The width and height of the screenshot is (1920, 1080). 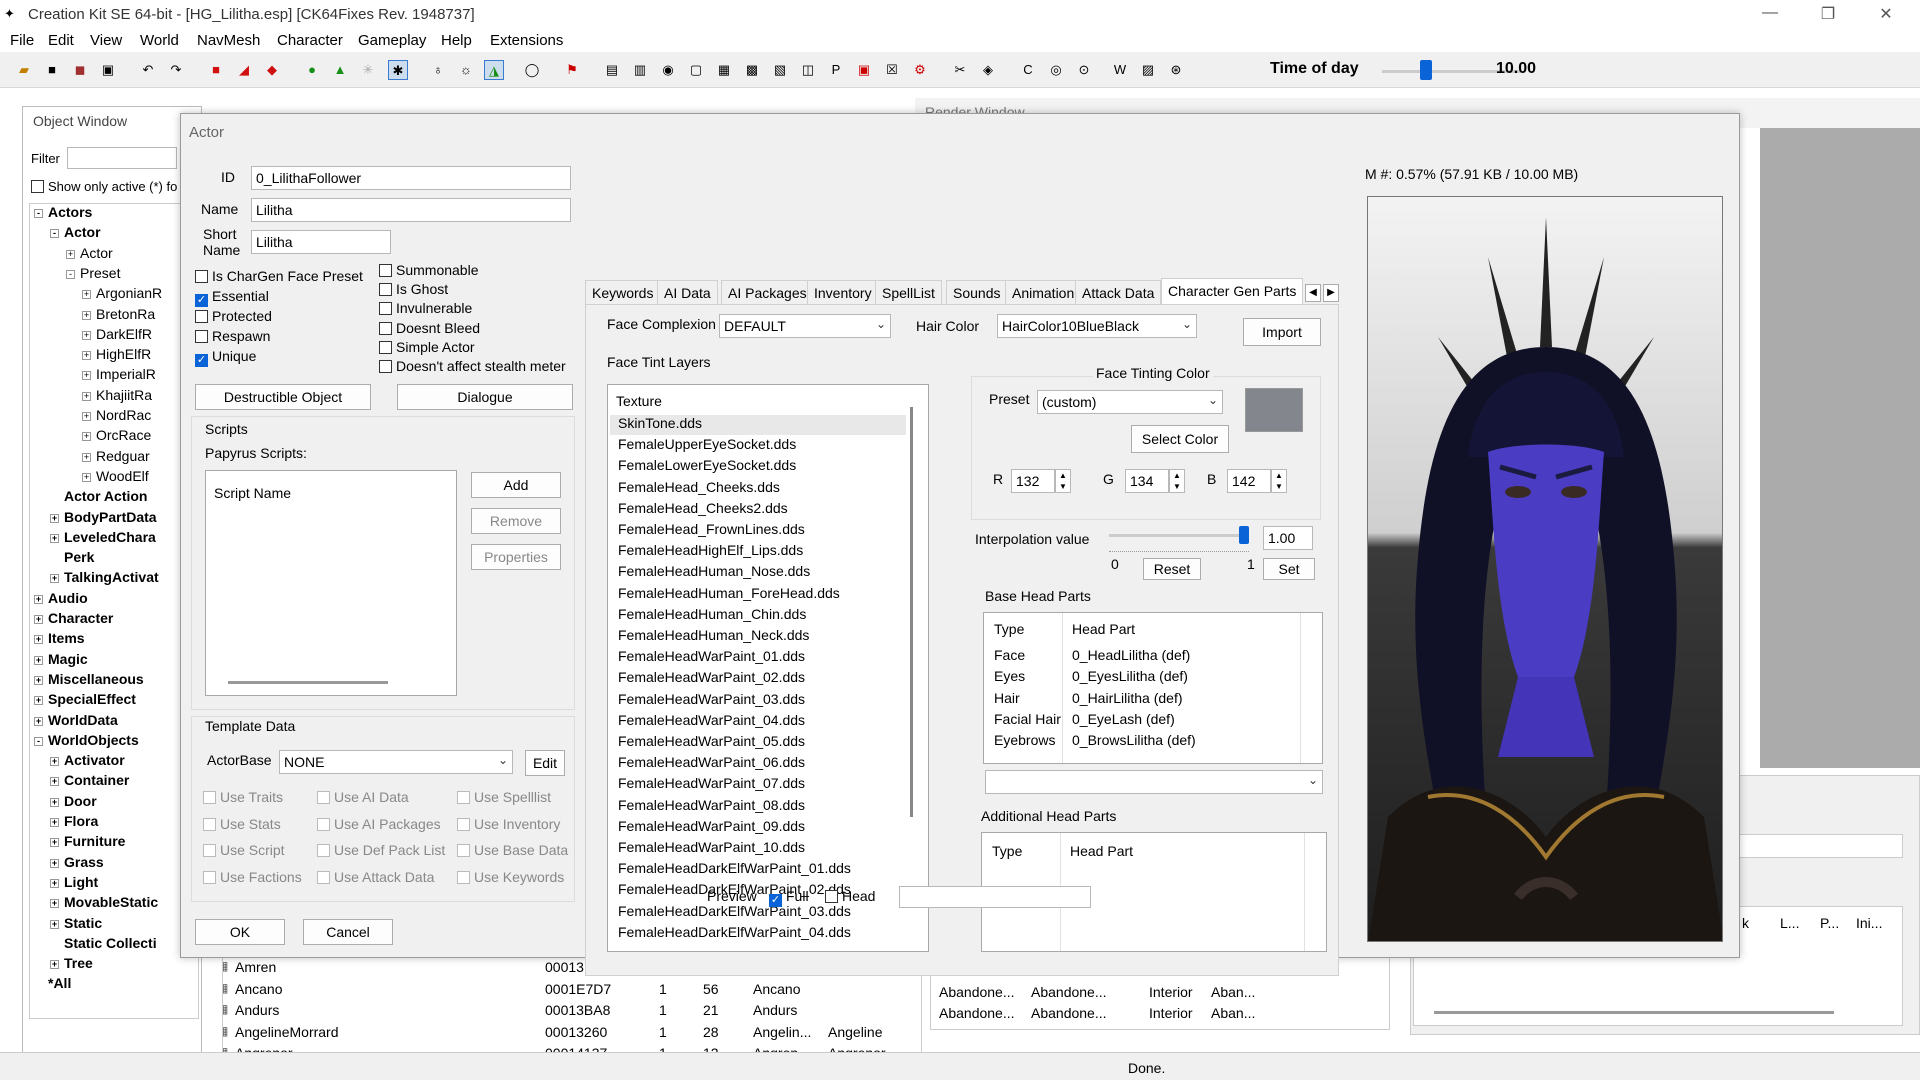 What do you see at coordinates (59, 638) in the screenshot?
I see `tree-item: + Items` at bounding box center [59, 638].